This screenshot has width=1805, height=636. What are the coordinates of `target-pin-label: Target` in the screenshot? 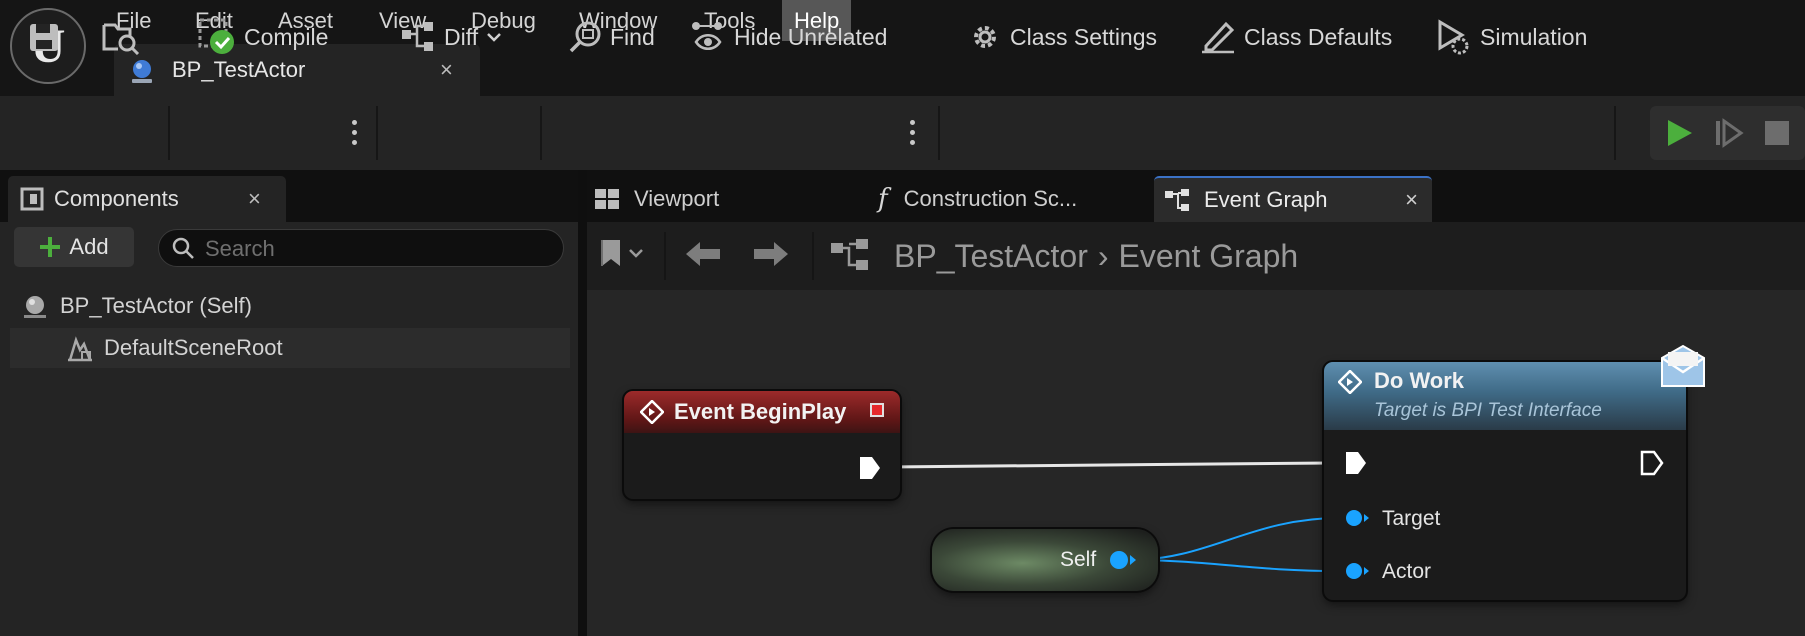 It's located at (1411, 518).